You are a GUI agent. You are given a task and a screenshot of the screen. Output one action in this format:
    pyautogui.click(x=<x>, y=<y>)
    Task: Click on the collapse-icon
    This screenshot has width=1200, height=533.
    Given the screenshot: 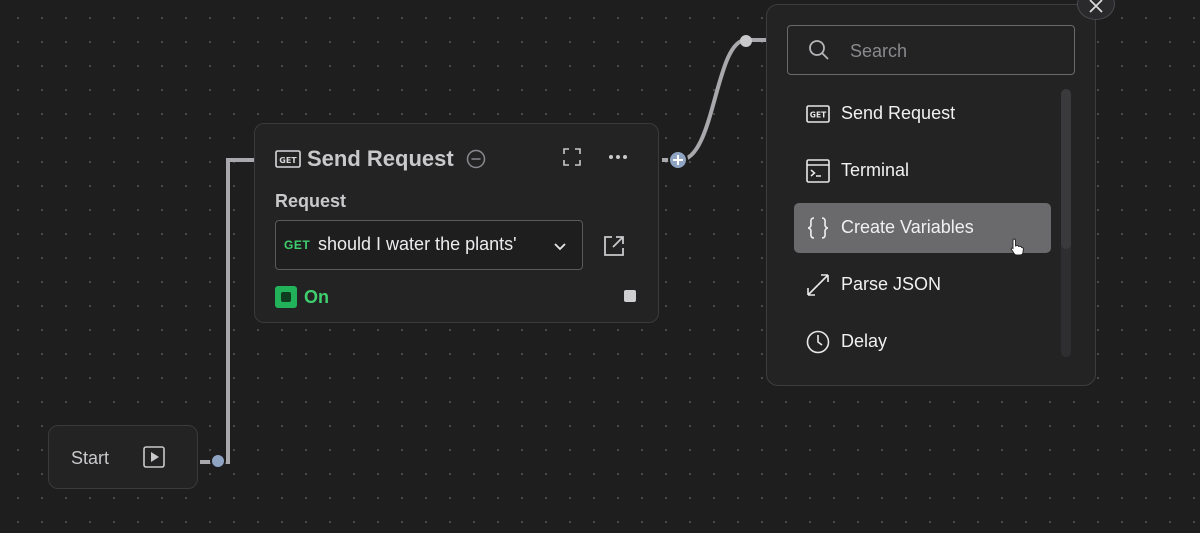 What is the action you would take?
    pyautogui.click(x=476, y=159)
    